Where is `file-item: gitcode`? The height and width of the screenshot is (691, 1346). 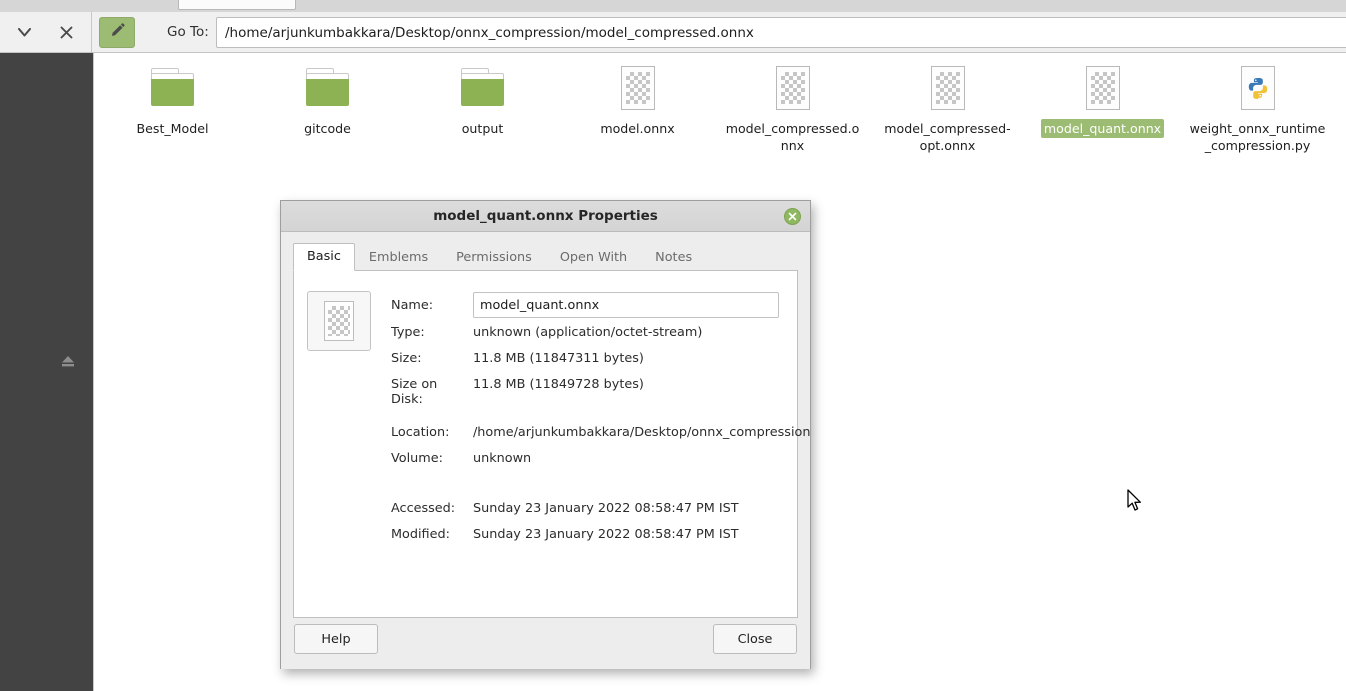
file-item: gitcode is located at coordinates (327, 109).